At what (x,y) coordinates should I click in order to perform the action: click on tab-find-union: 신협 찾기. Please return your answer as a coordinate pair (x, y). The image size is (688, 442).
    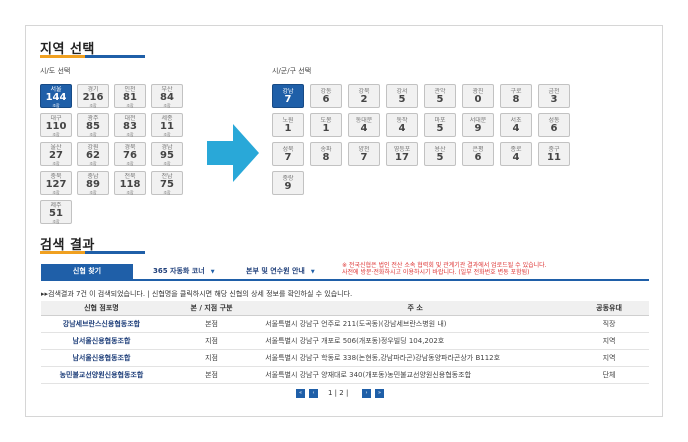
    Looking at the image, I should click on (87, 271).